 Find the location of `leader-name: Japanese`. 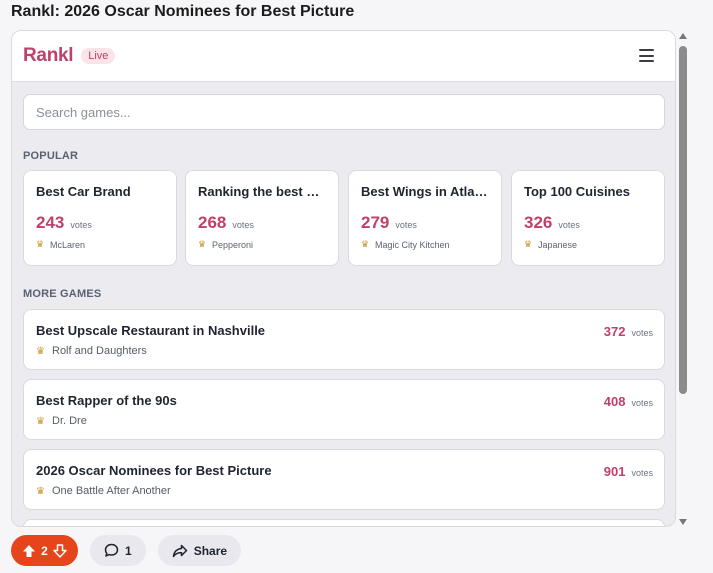

leader-name: Japanese is located at coordinates (558, 244).